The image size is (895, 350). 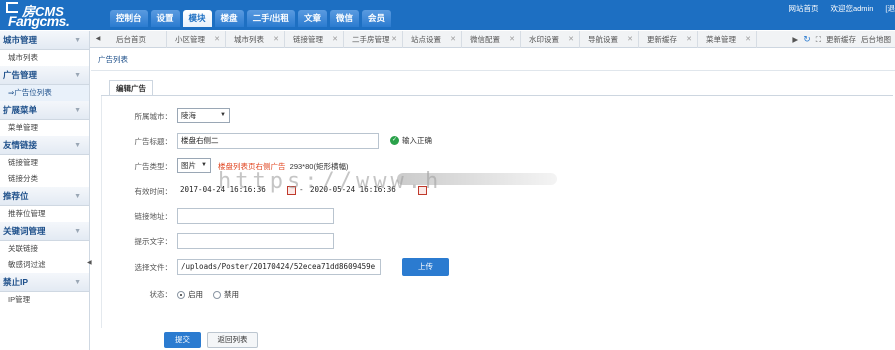 What do you see at coordinates (48, 15) in the screenshot?
I see `logo: 房CMS Fangcms.` at bounding box center [48, 15].